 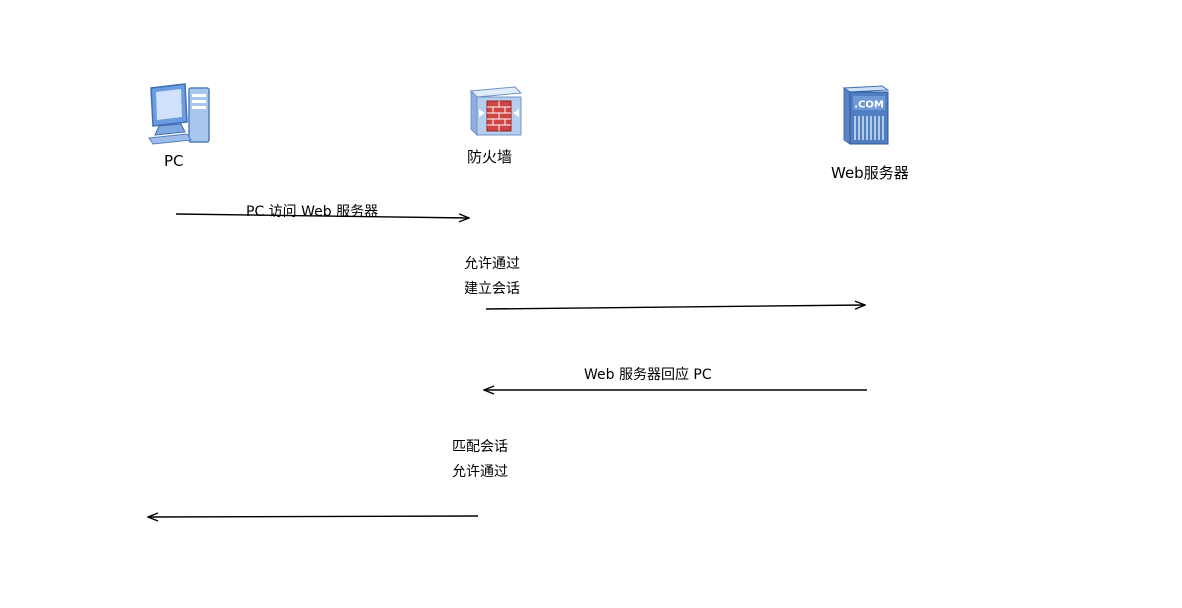 What do you see at coordinates (492, 277) in the screenshot?
I see `firewall-note-first: 允许通过 建立会话` at bounding box center [492, 277].